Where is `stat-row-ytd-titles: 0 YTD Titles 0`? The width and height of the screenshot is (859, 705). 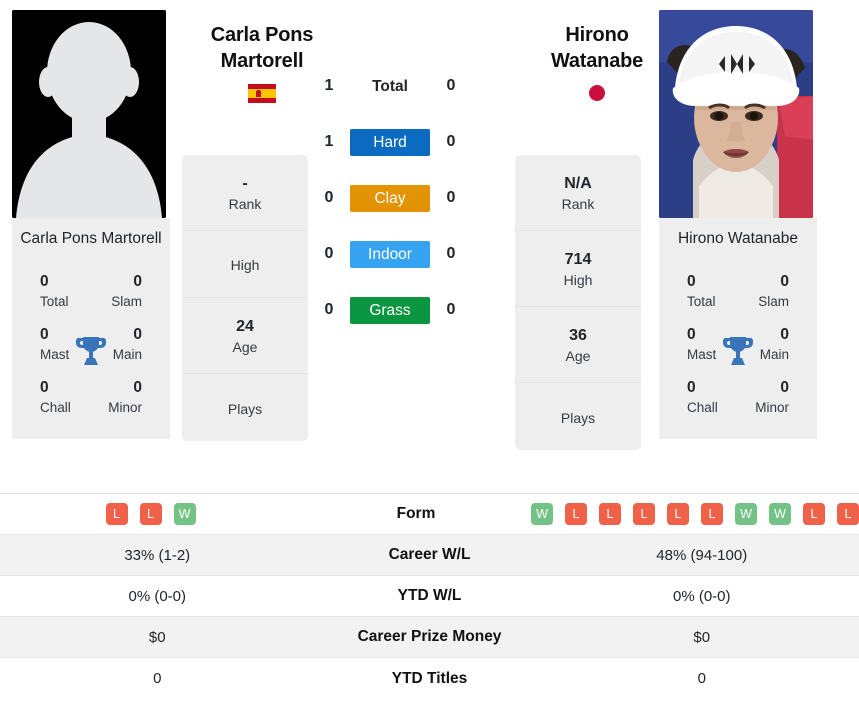 stat-row-ytd-titles: 0 YTD Titles 0 is located at coordinates (429, 678).